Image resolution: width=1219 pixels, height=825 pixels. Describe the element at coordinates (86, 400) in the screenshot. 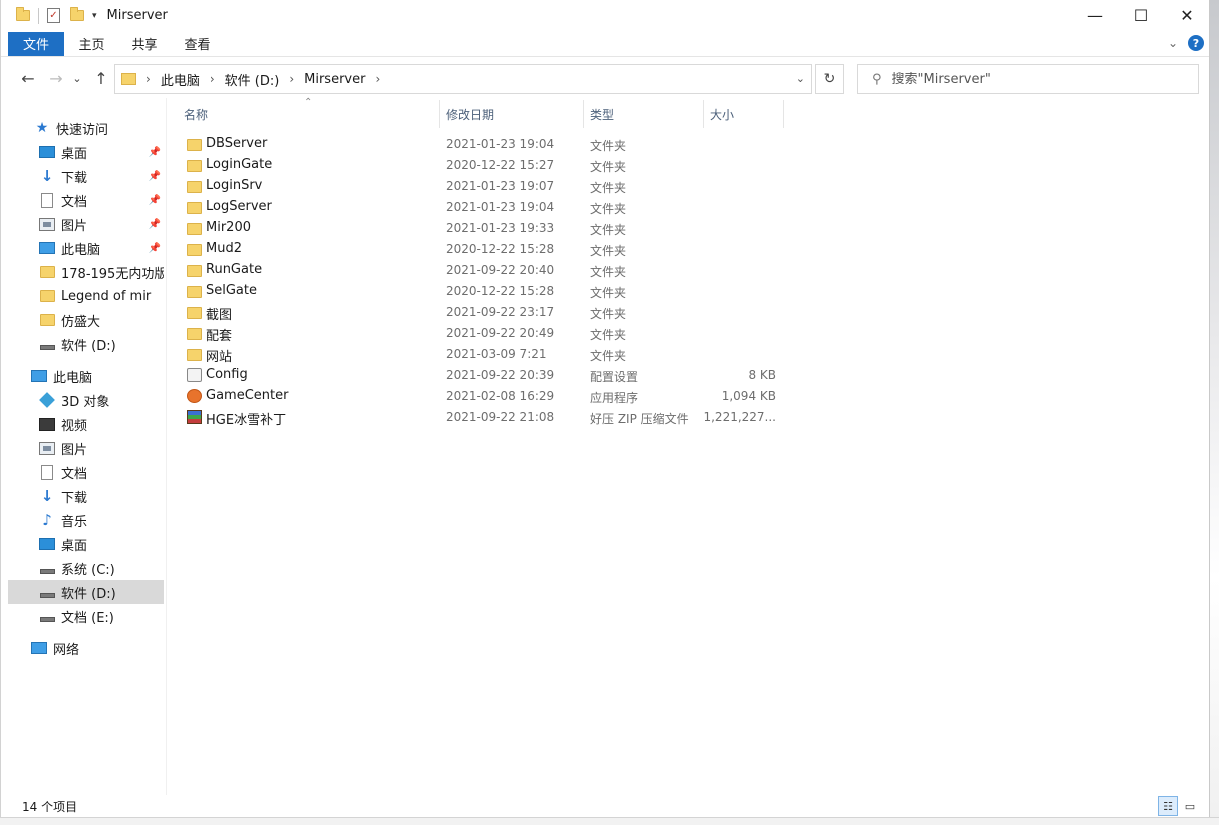

I see `sidebar-item-3d-objects: 3D 对象` at that location.